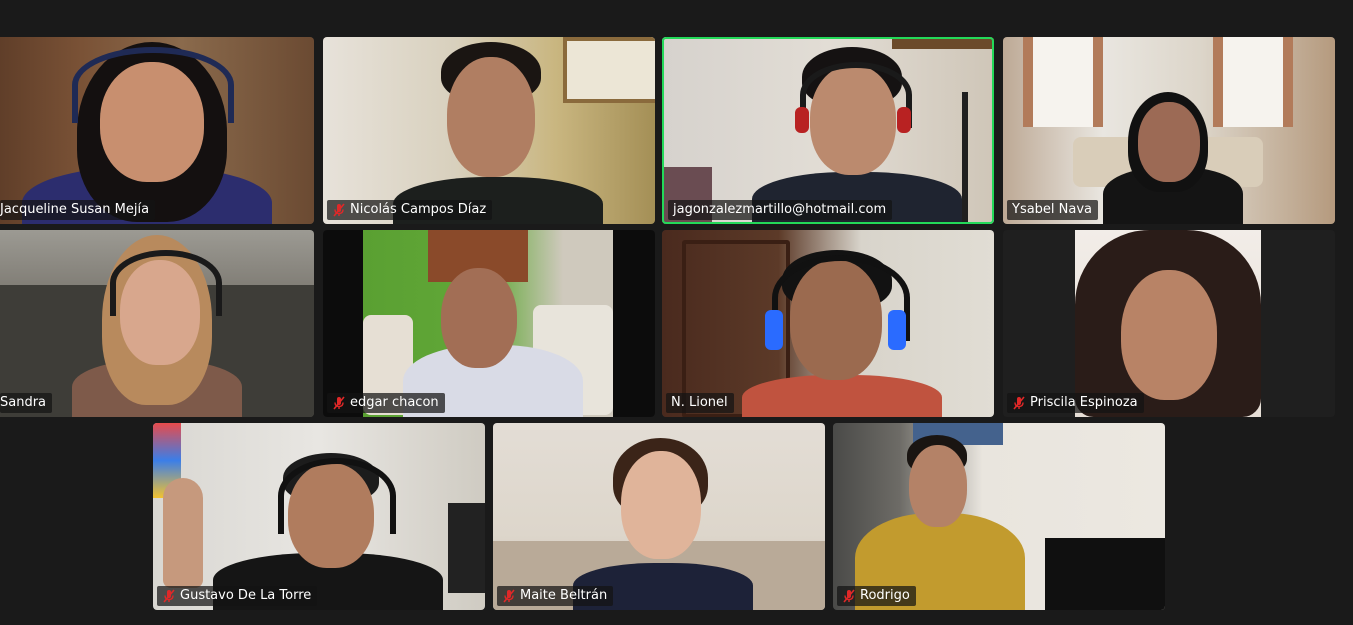  I want to click on participant-name-tag: N. Lionel, so click(700, 403).